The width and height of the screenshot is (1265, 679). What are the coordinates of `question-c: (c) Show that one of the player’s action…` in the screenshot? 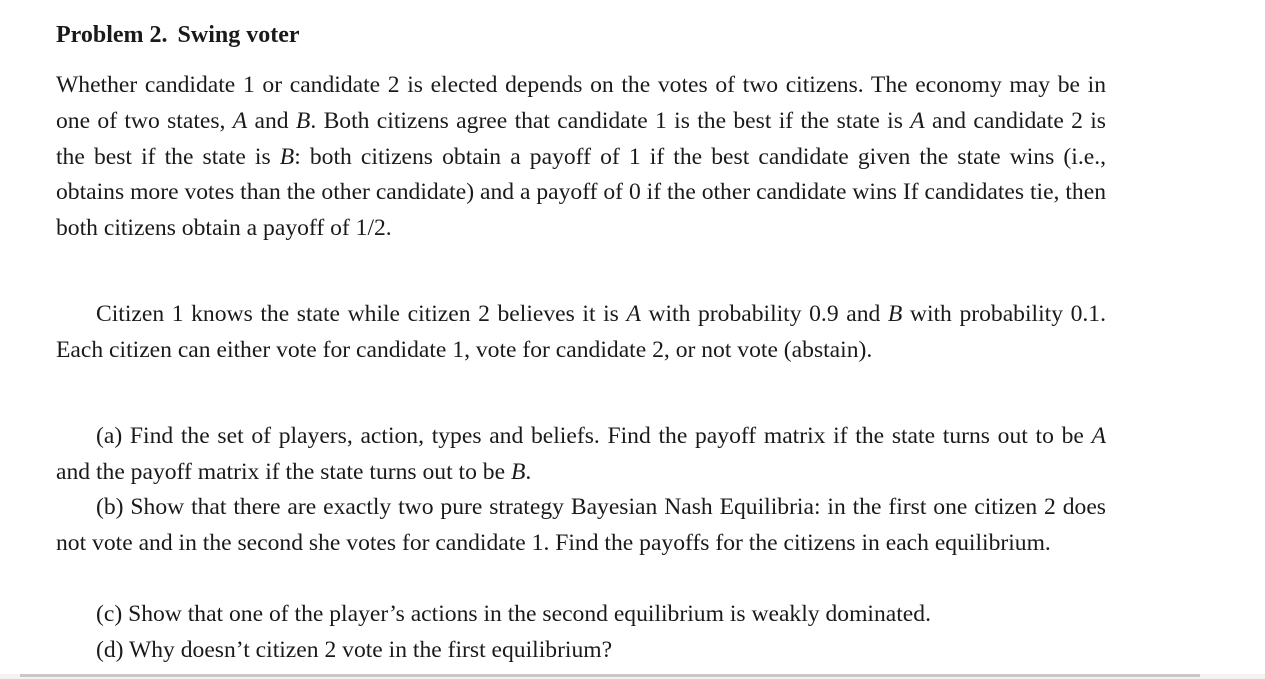 It's located at (513, 614).